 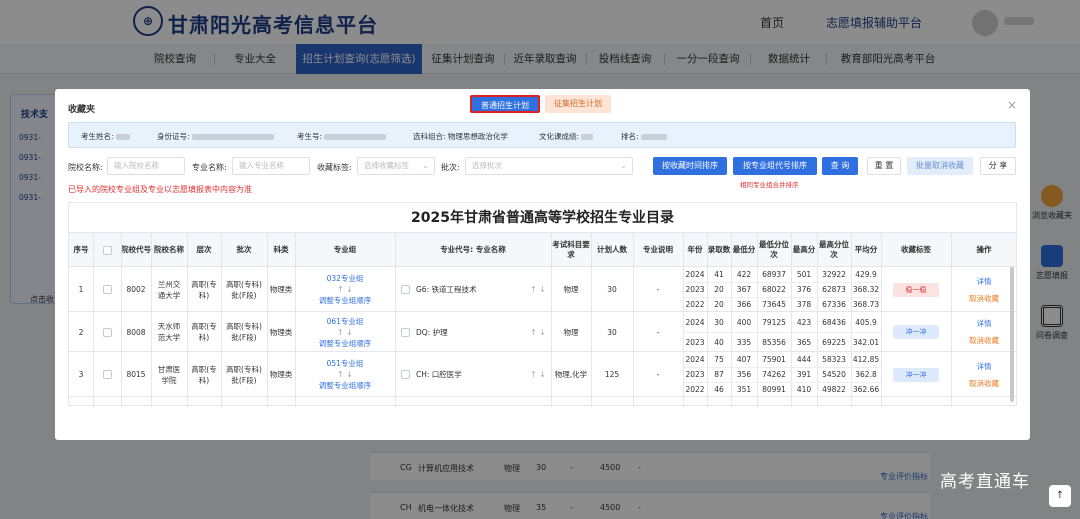 What do you see at coordinates (804, 289) in the screenshot?
I see `history-max: 376` at bounding box center [804, 289].